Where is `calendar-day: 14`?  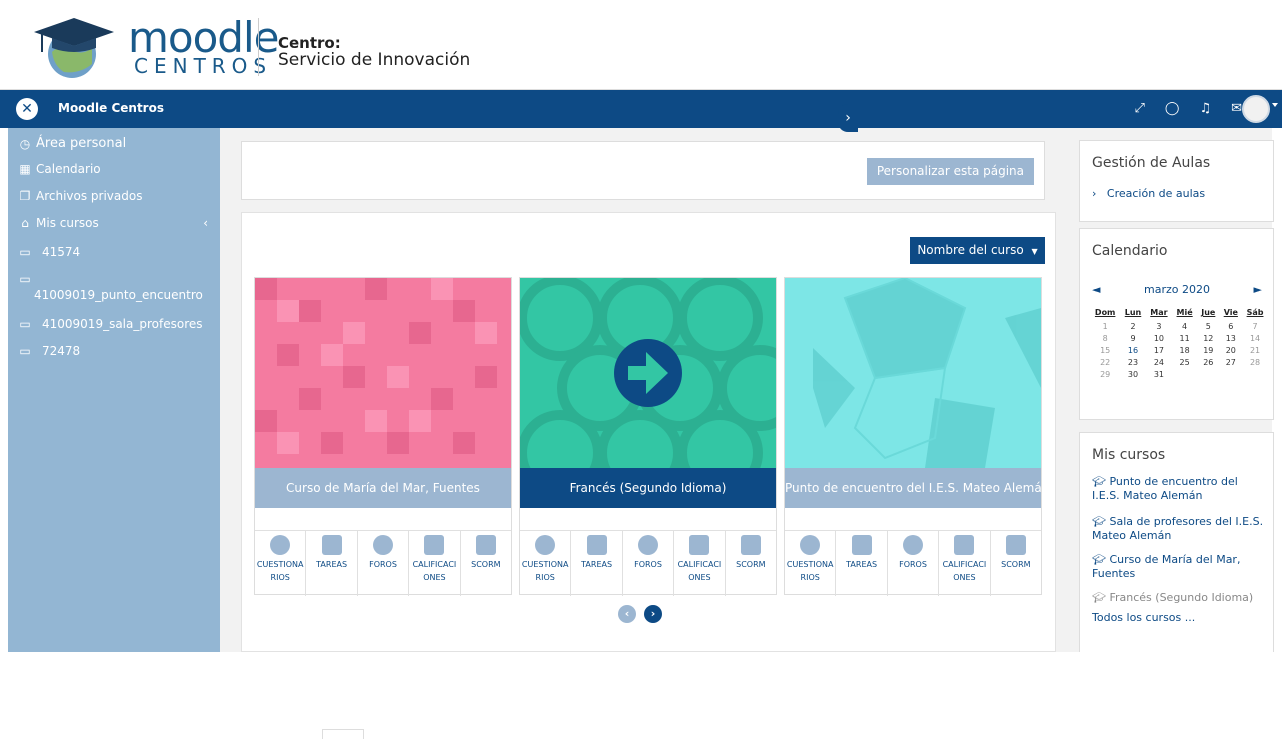 calendar-day: 14 is located at coordinates (1255, 338).